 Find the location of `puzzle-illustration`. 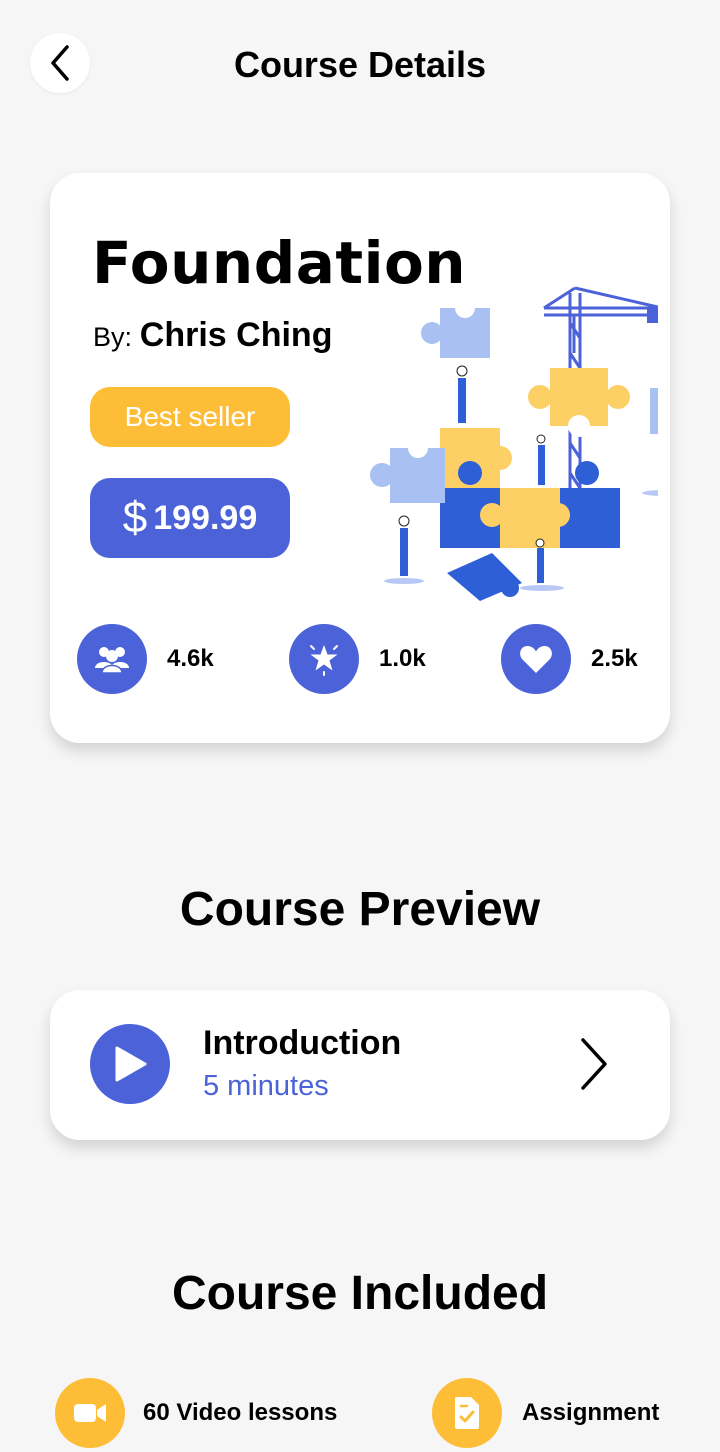

puzzle-illustration is located at coordinates (514, 443).